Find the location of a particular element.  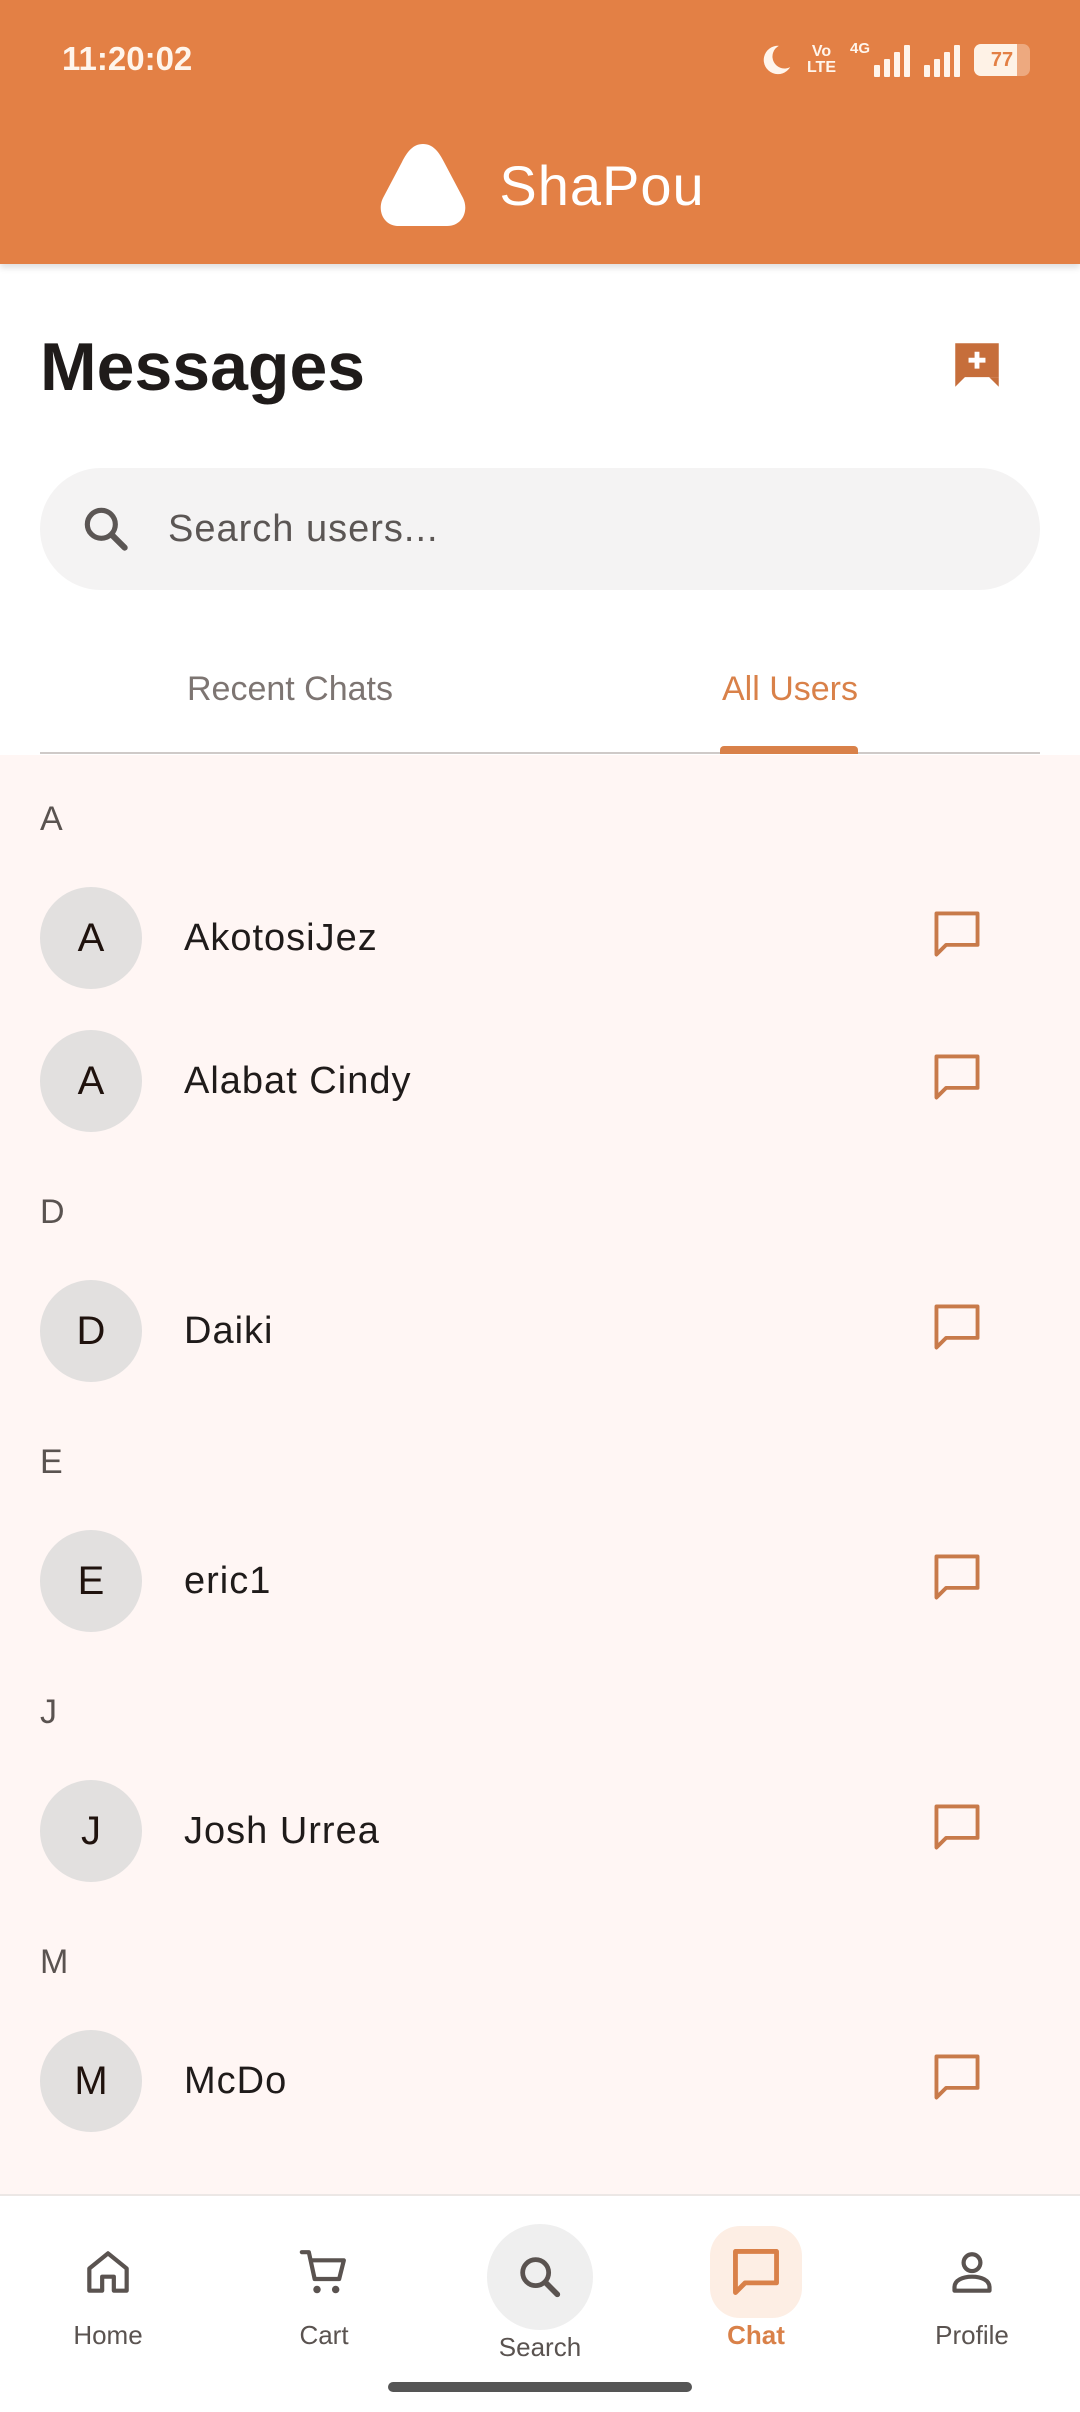

nav-cart: Cart is located at coordinates (324, 2296).